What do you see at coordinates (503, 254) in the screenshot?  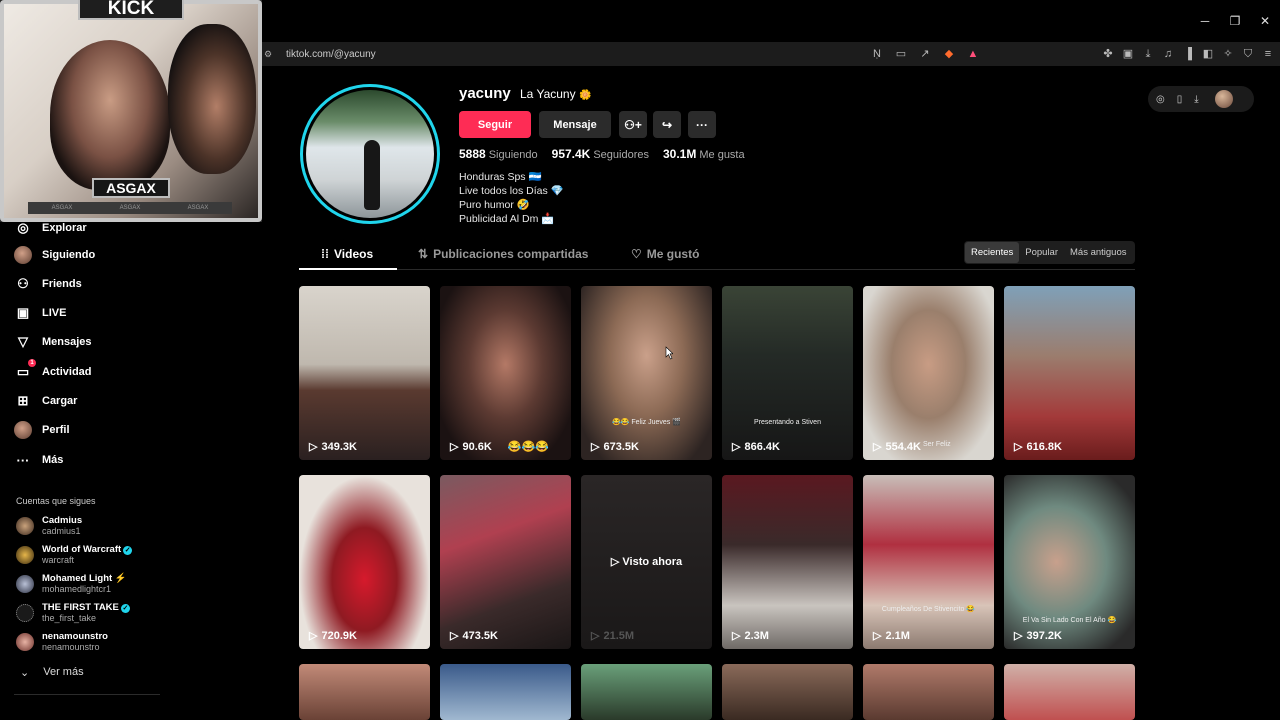 I see `tab-reposts: ⇅ Publicaciones compartidas` at bounding box center [503, 254].